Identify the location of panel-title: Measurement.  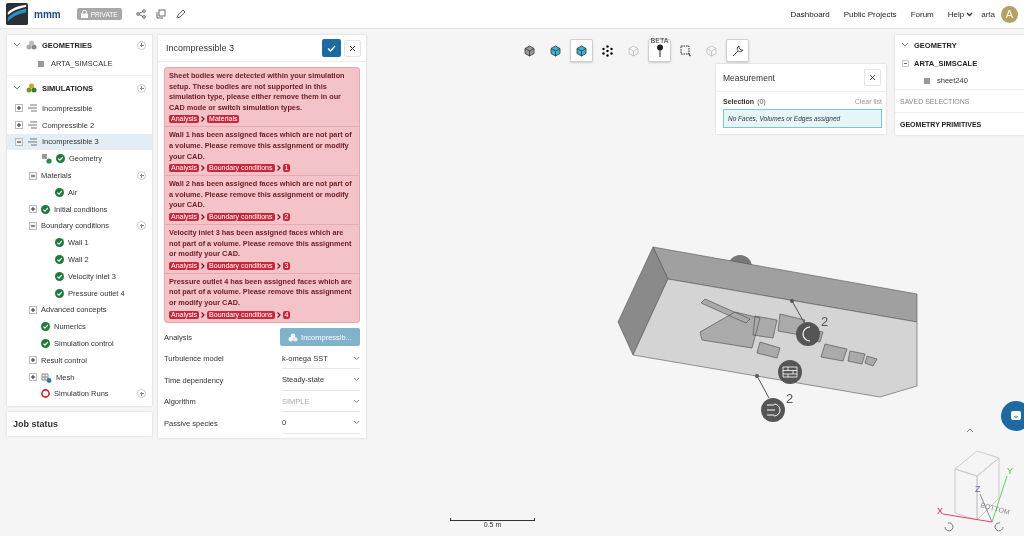
(749, 77).